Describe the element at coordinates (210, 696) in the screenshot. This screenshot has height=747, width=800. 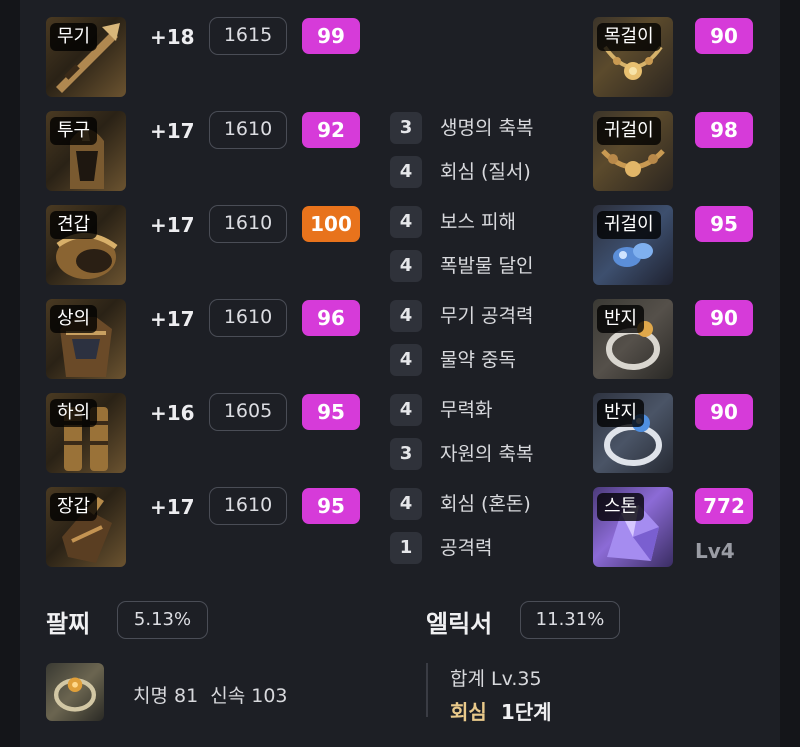
I see `bracelet-stats: 치명 81 신속 103` at that location.